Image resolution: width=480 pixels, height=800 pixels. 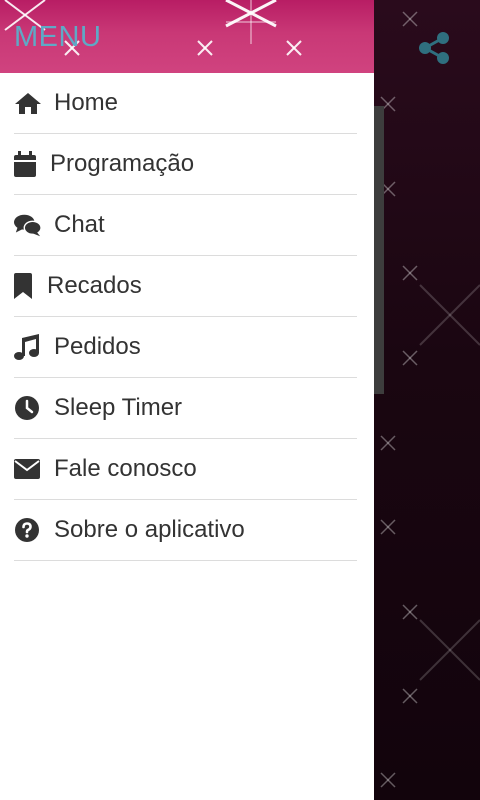 I want to click on menu-item-label: Pedidos, so click(x=97, y=346).